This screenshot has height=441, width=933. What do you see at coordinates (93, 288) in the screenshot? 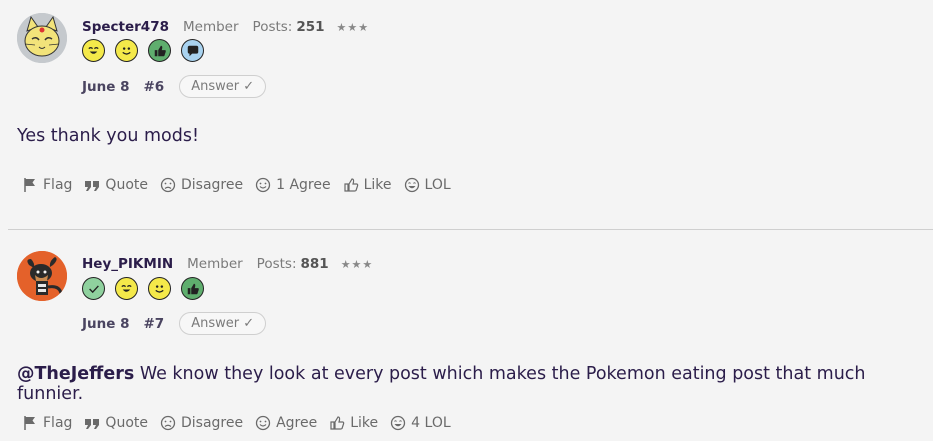
I see `check-badge-icon` at bounding box center [93, 288].